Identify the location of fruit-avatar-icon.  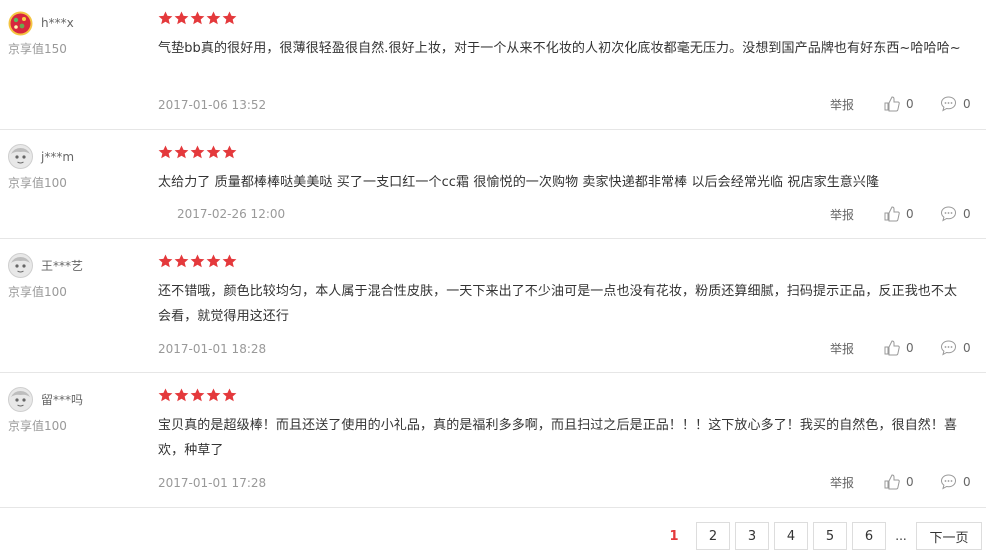
(20, 23).